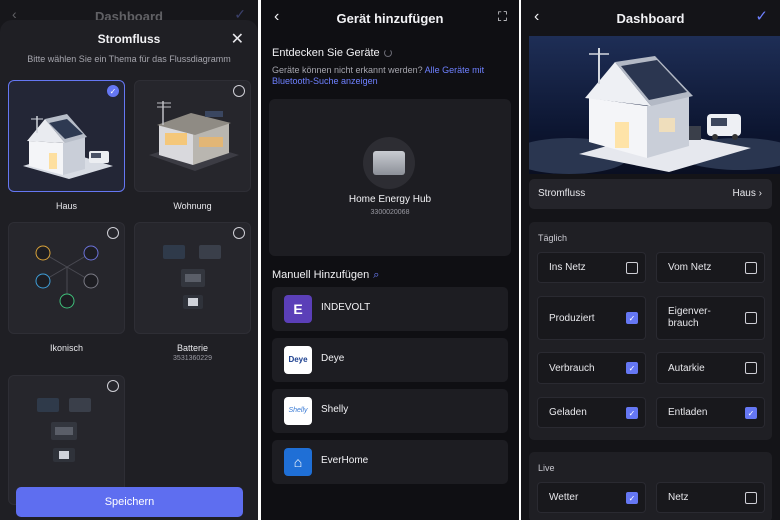 This screenshot has width=780, height=520. I want to click on discovered-device-card: Home Energy Hub 3300020068, so click(390, 177).